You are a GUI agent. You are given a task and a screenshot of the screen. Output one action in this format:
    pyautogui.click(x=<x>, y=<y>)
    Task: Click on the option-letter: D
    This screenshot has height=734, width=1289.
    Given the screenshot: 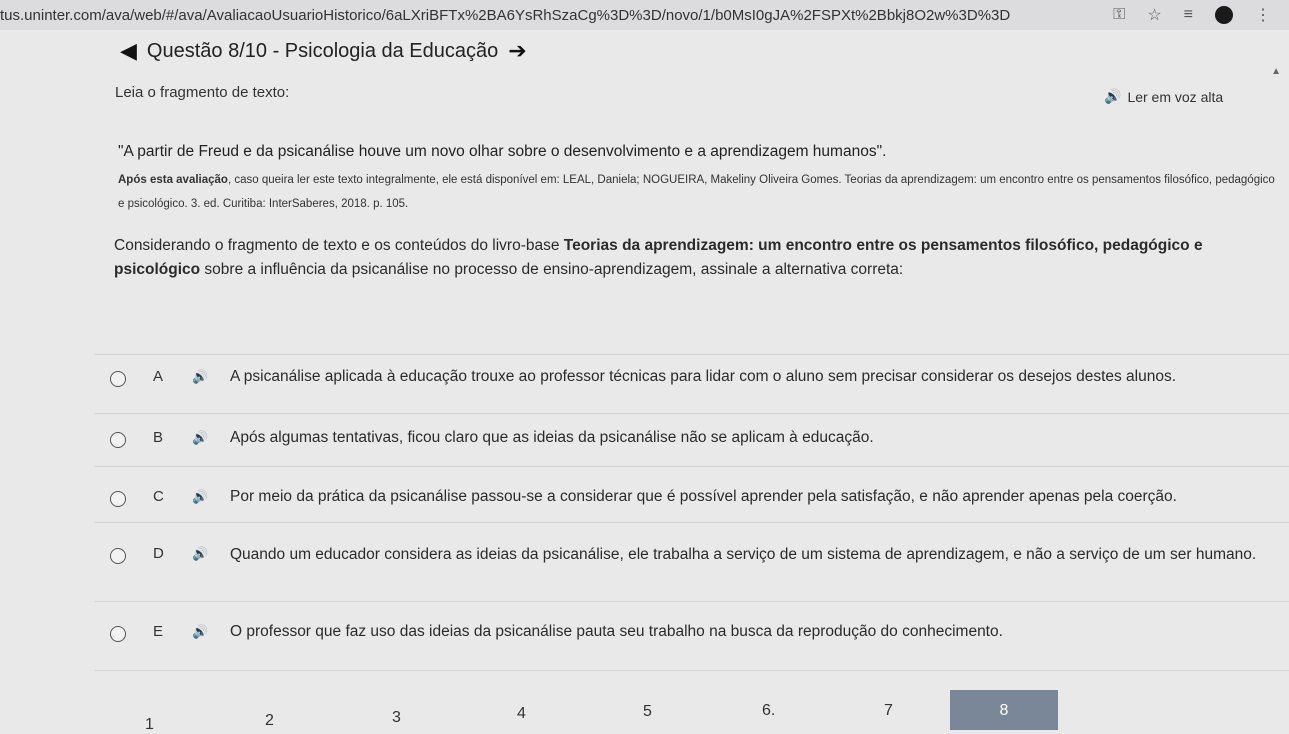 What is the action you would take?
    pyautogui.click(x=158, y=553)
    